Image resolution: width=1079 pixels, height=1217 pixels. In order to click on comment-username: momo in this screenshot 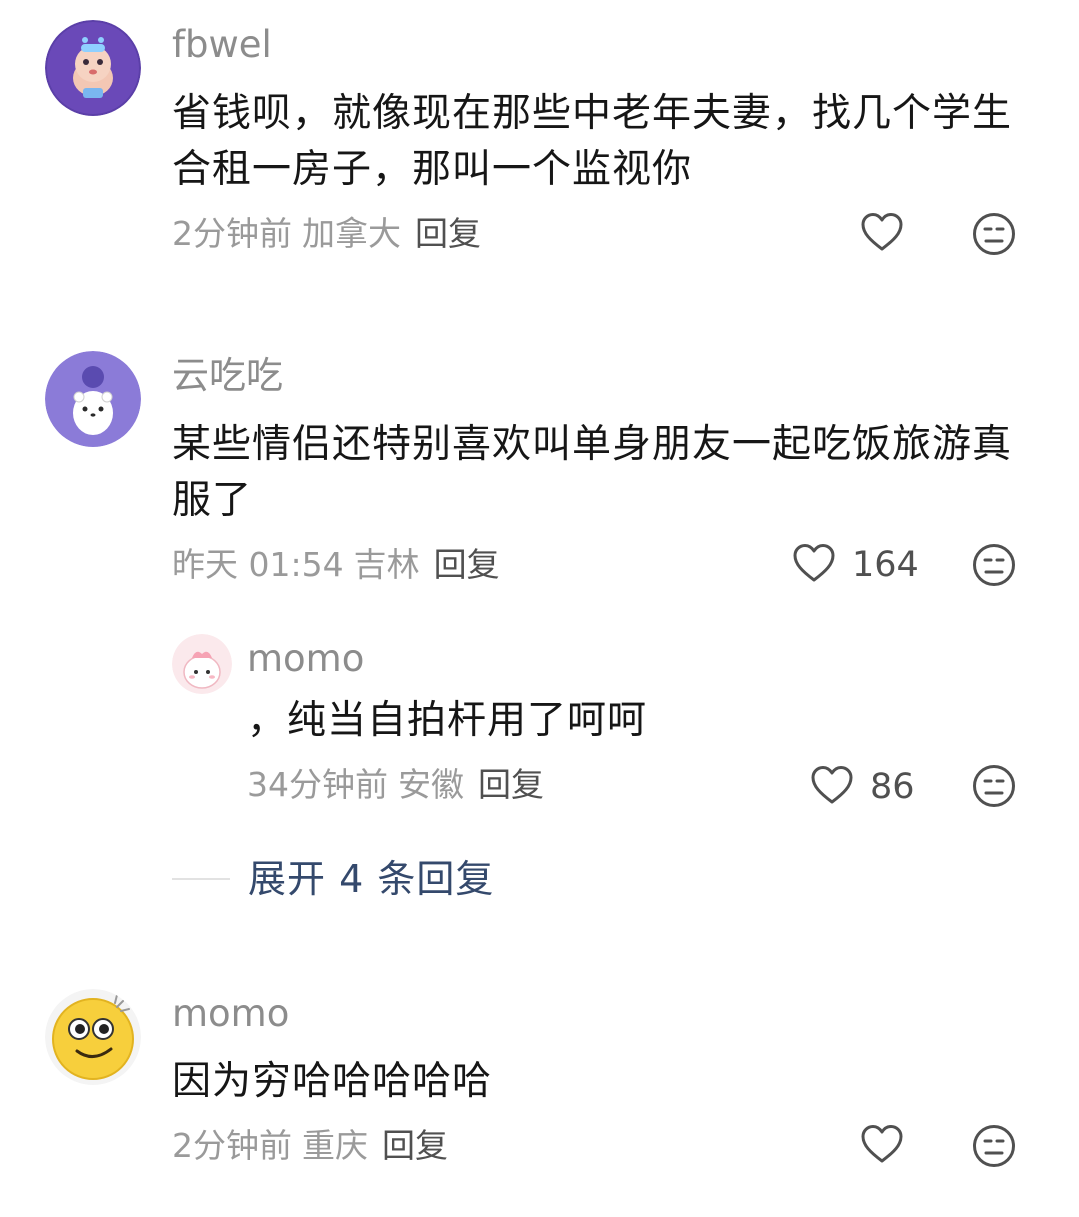, I will do `click(230, 1014)`.